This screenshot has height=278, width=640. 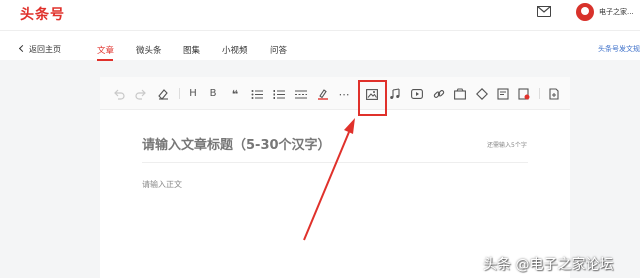 I want to click on annotation-arrow, so click(x=329, y=179).